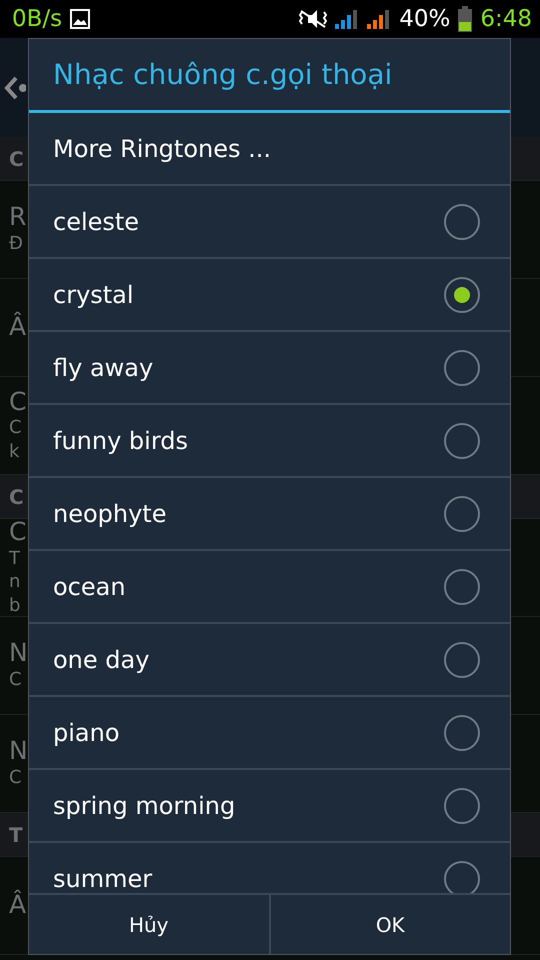  Describe the element at coordinates (37, 19) in the screenshot. I see `network-speed: 0B/s` at that location.